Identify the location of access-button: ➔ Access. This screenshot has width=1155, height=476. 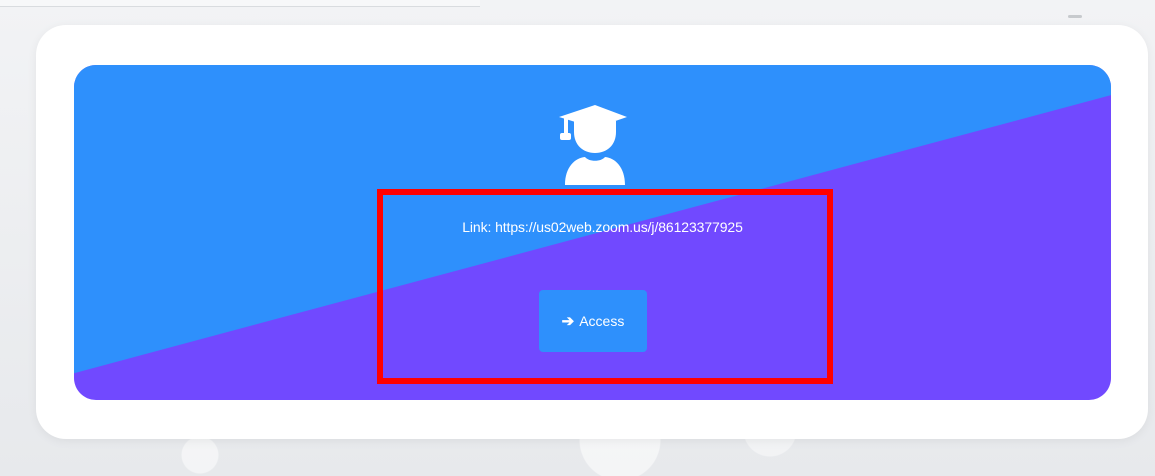
(593, 321).